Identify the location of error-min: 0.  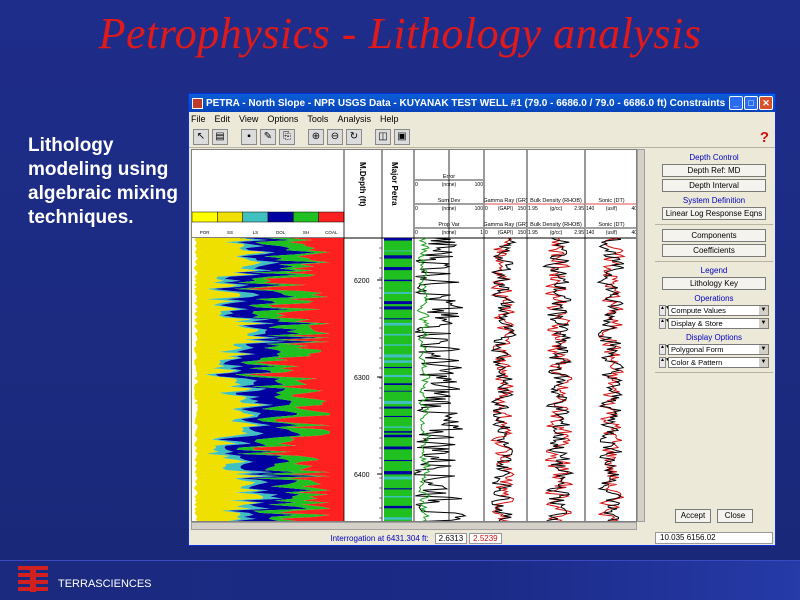
(416, 185).